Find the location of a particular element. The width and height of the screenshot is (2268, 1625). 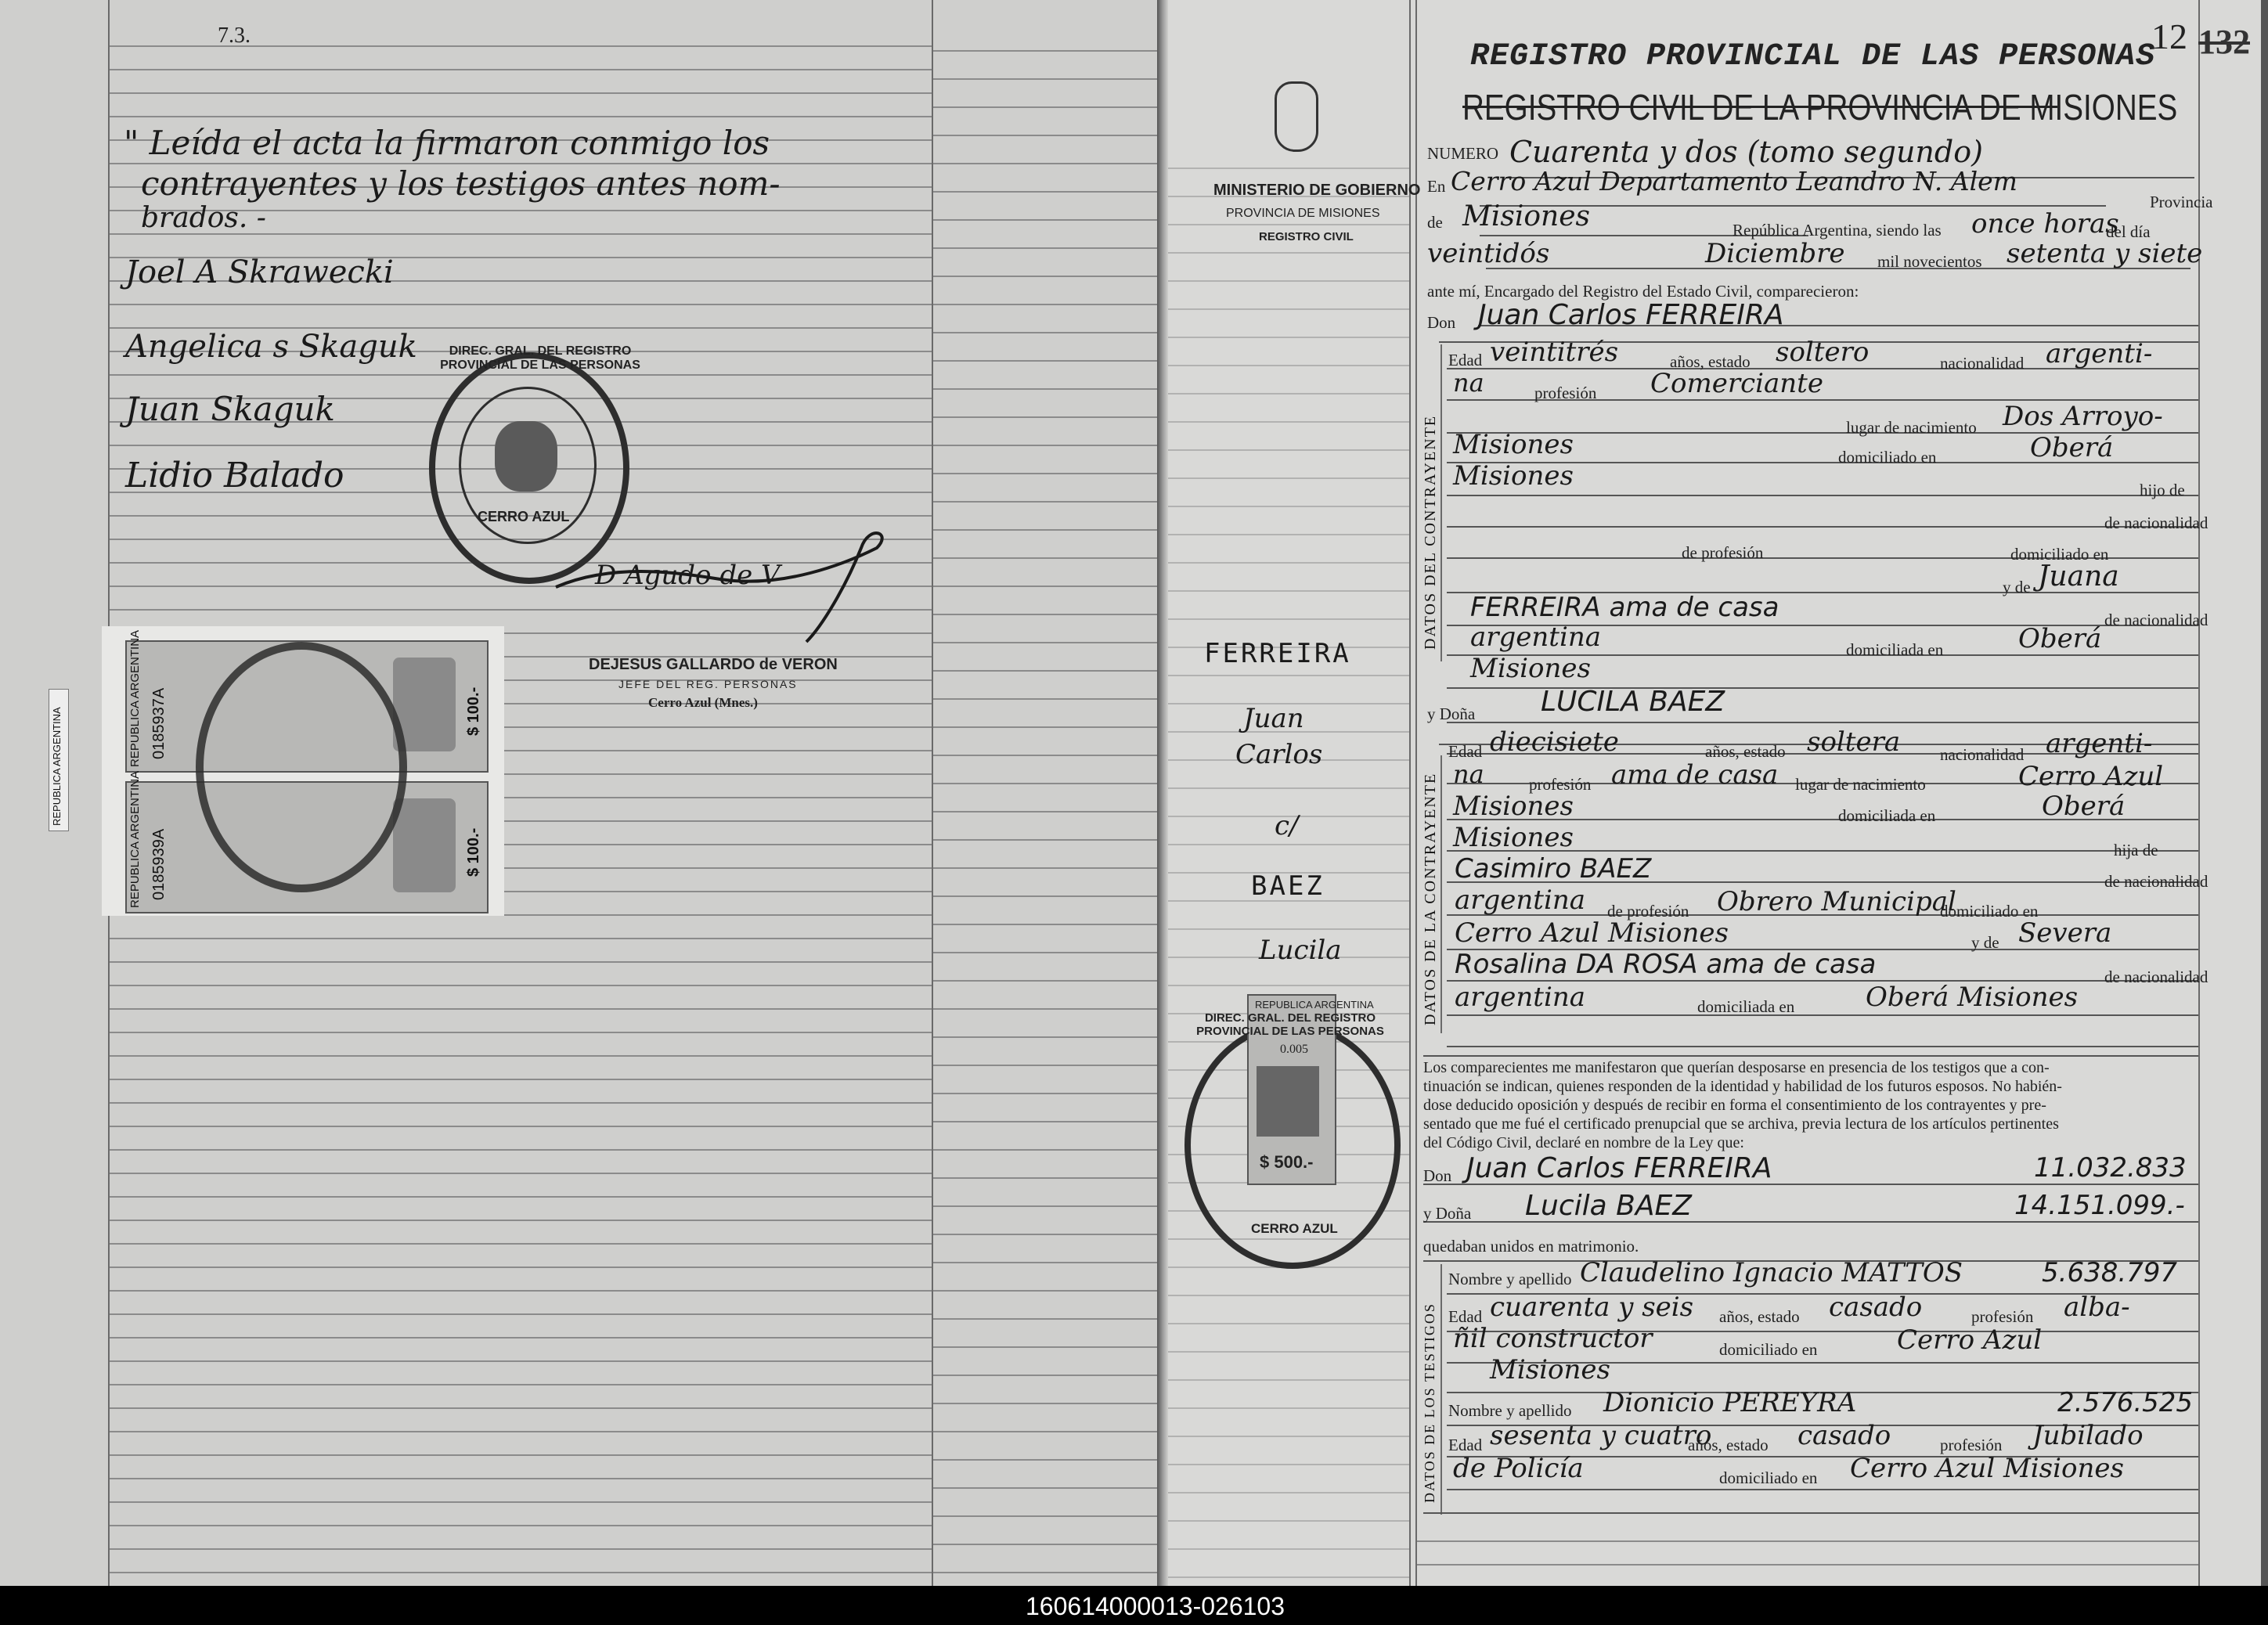

label-numero: NUMERO is located at coordinates (1463, 153).